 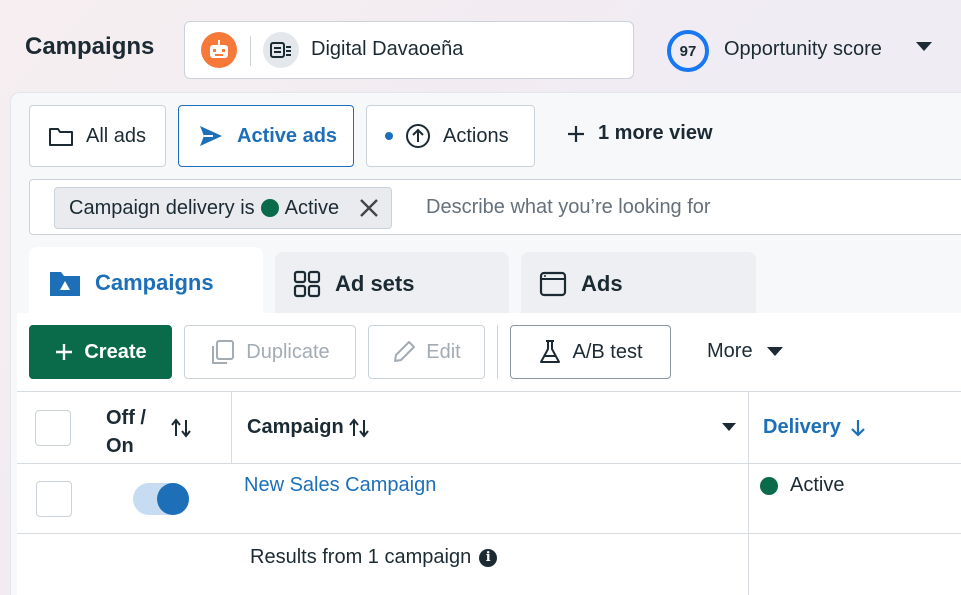 I want to click on unread-dot, so click(x=389, y=136).